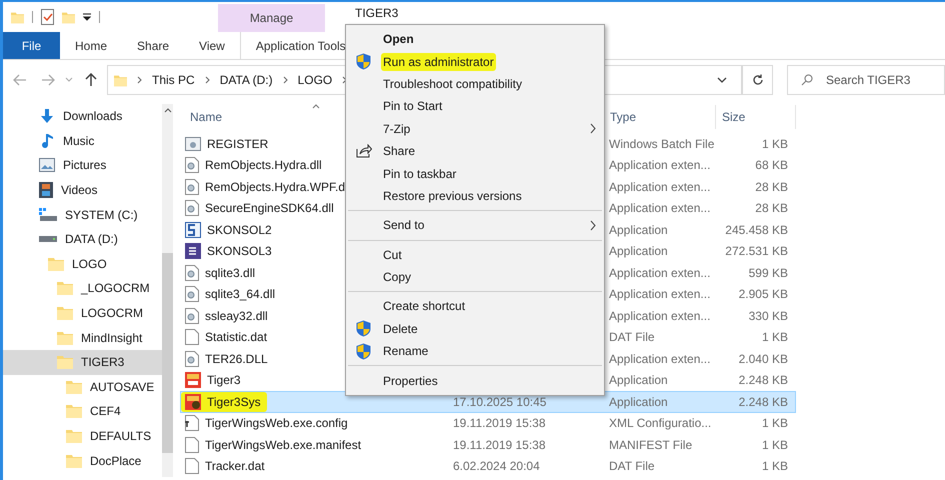  Describe the element at coordinates (87, 17) in the screenshot. I see `dropdown-caret-icon` at that location.